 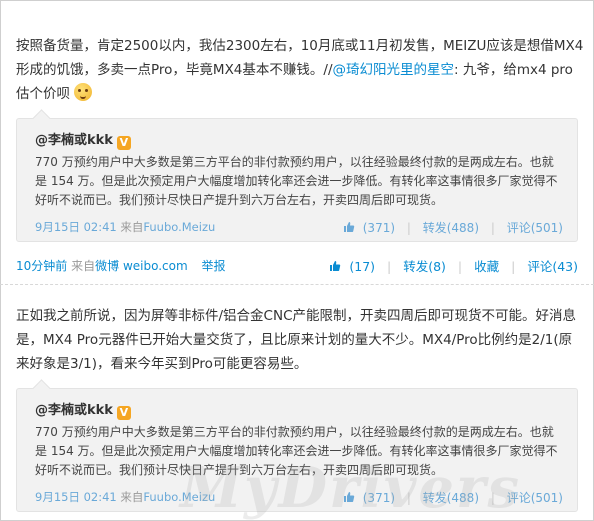 I want to click on post1-mention-link: @琦幻阳光里的星空, so click(x=394, y=70).